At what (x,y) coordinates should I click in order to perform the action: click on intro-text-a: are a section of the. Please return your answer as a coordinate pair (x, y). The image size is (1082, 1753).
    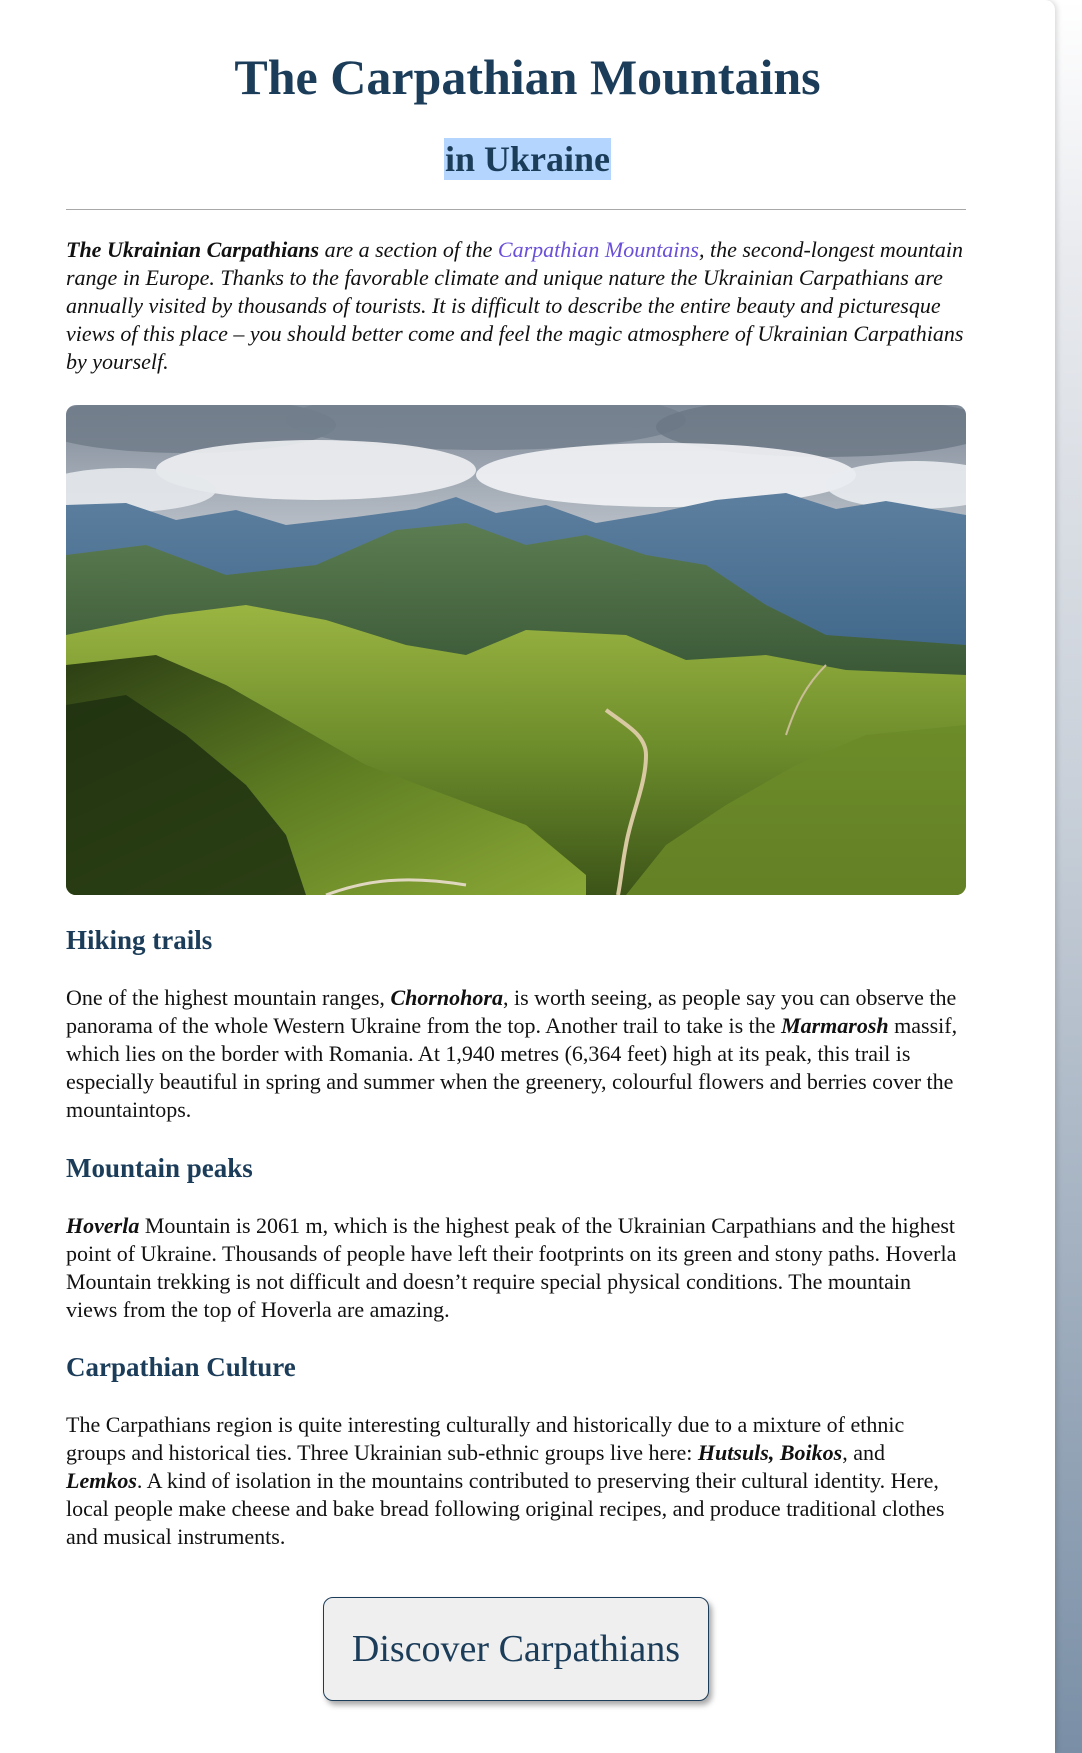
    Looking at the image, I should click on (408, 249).